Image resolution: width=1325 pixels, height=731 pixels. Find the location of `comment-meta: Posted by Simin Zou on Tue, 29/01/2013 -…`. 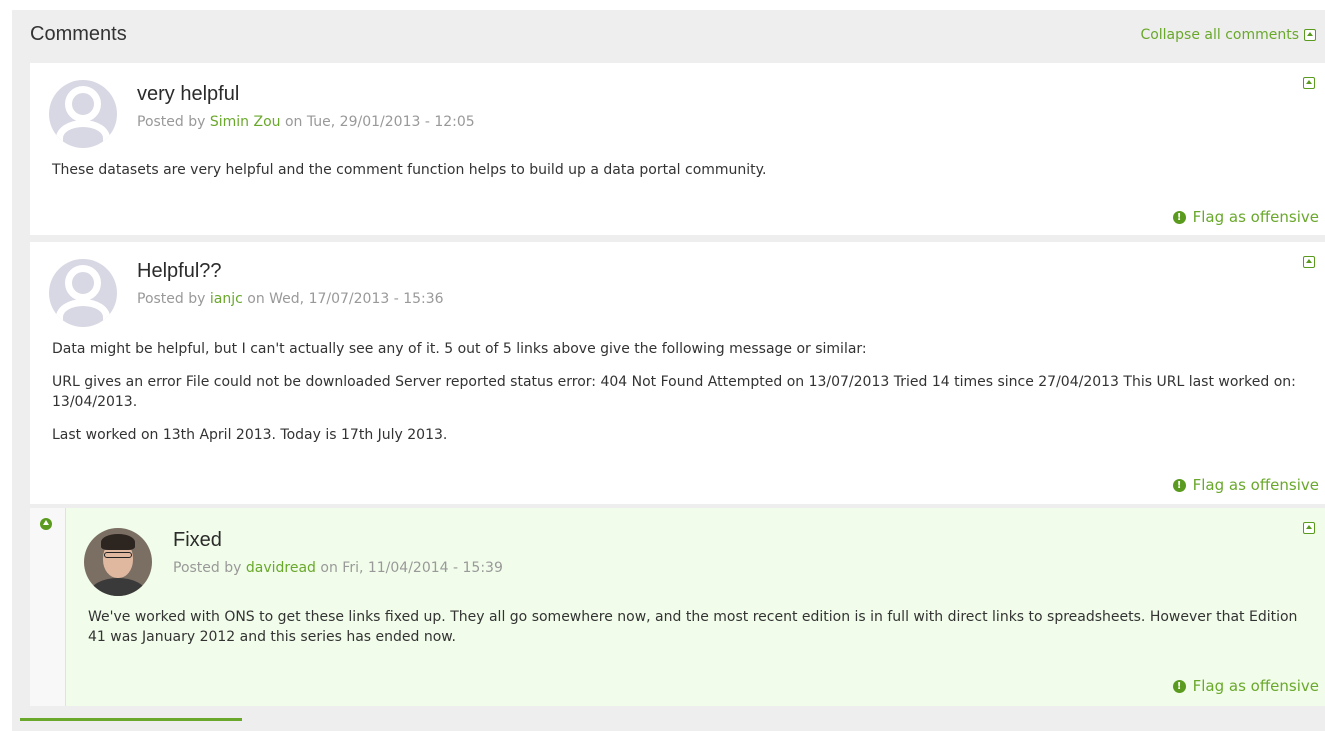

comment-meta: Posted by Simin Zou on Tue, 29/01/2013 -… is located at coordinates (306, 122).